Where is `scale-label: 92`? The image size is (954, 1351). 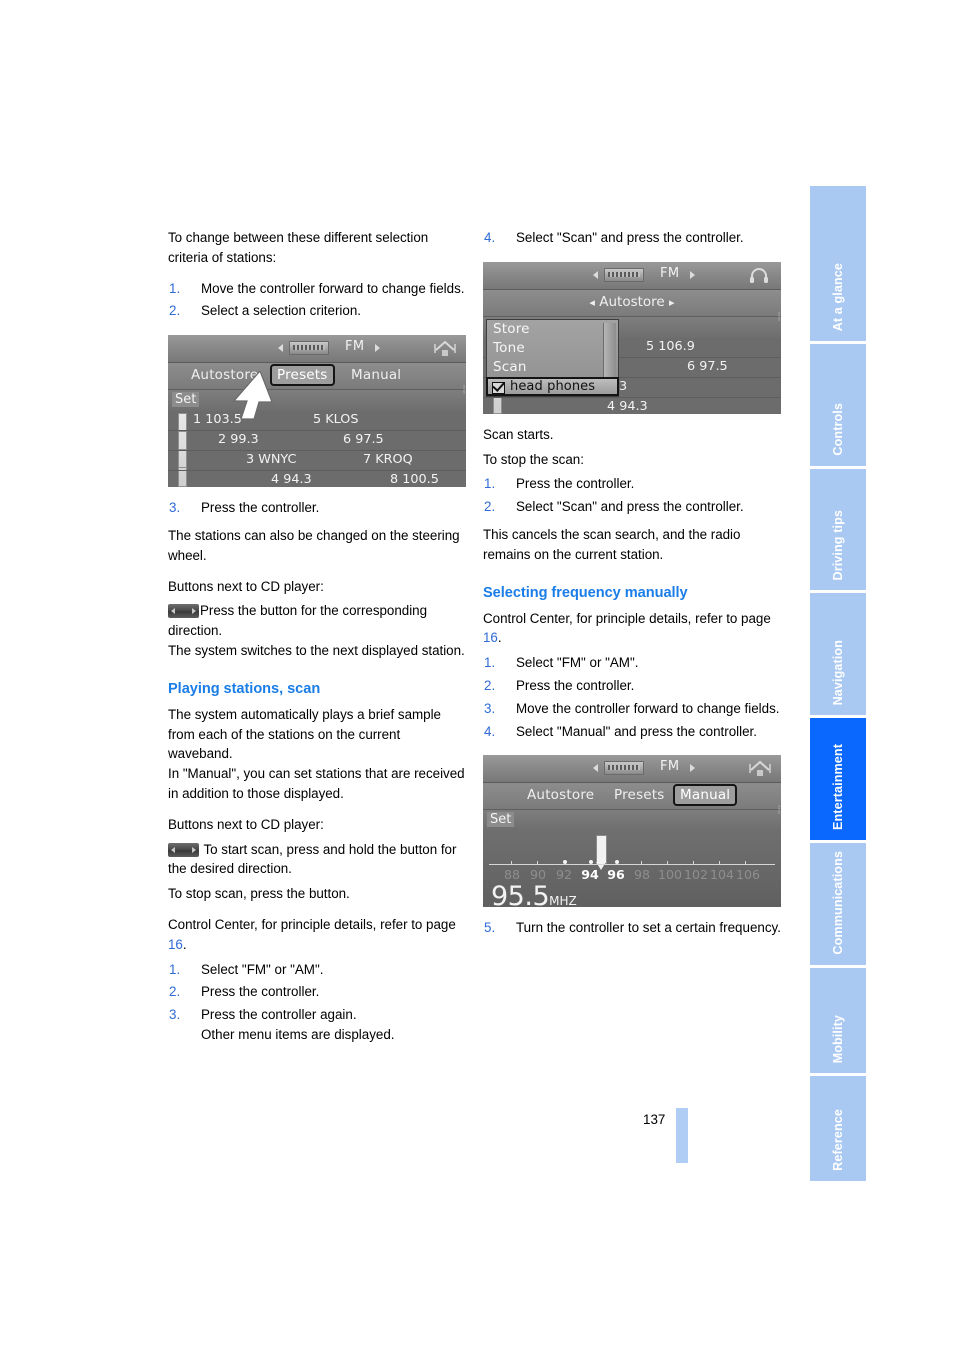
scale-label: 92 is located at coordinates (564, 875).